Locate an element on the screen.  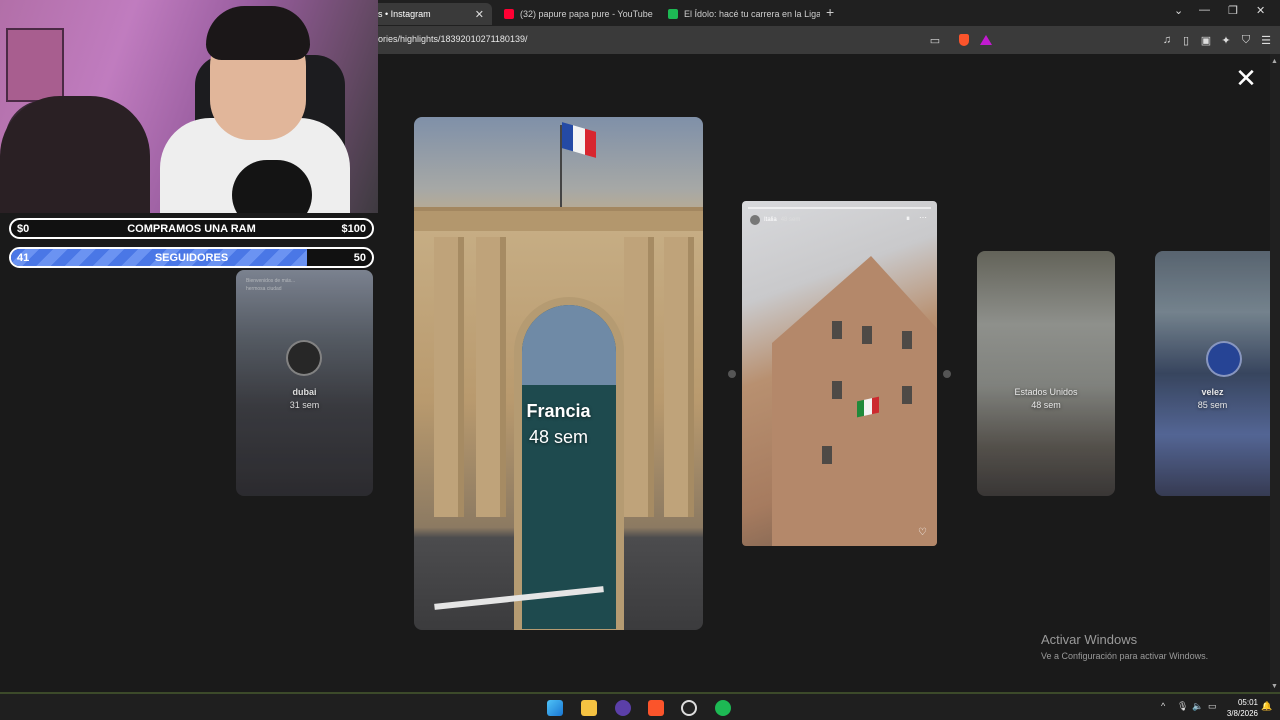
highlight-preview-estados-unidos: Estados Unidos 48 sem is located at coordinates (1046, 373).